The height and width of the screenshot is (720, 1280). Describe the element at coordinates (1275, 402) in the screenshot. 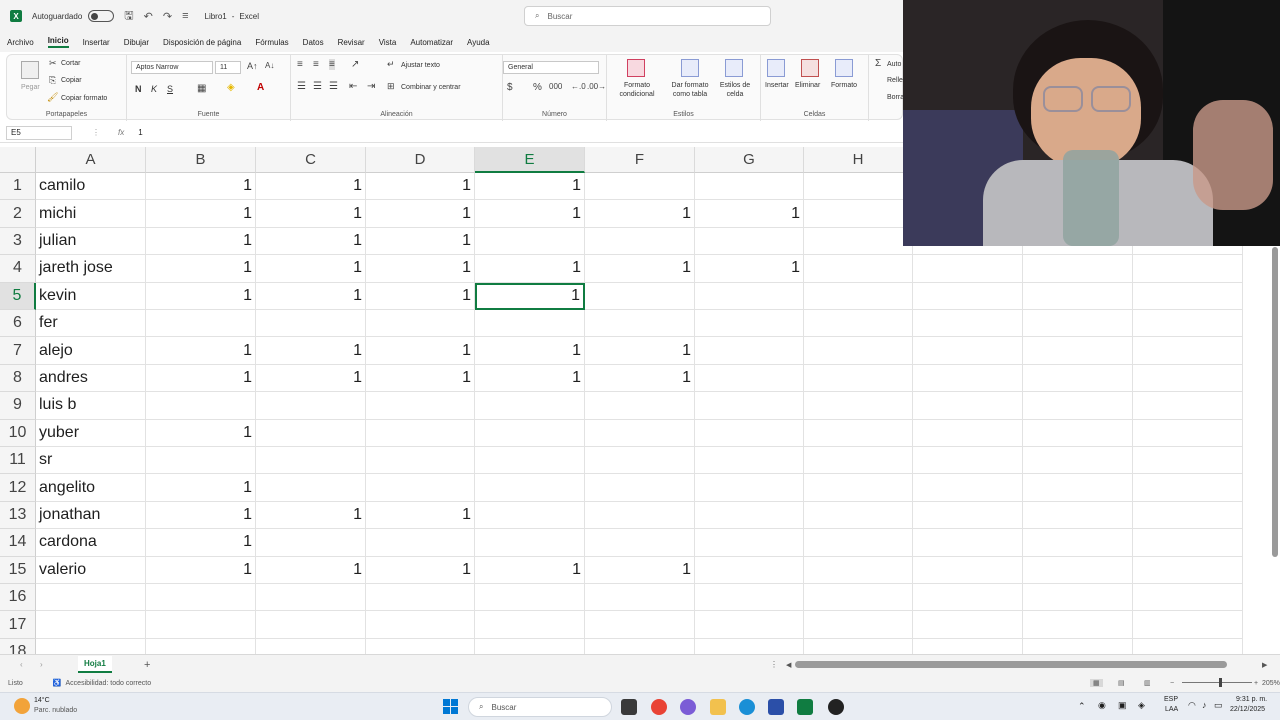

I see `vertical-scrollbar` at that location.